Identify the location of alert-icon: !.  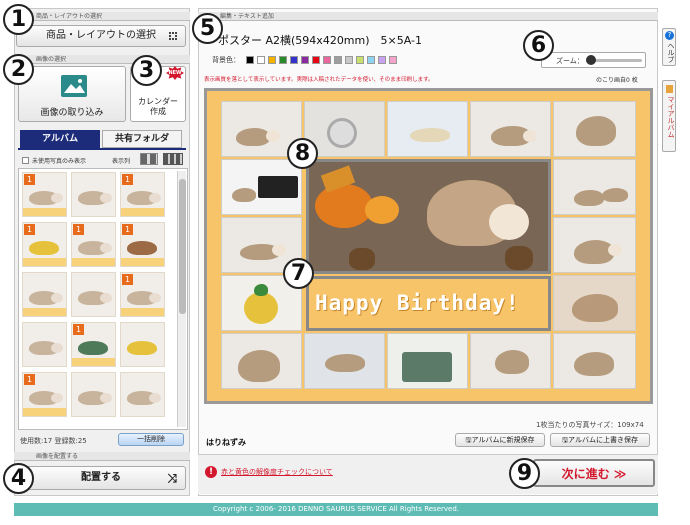
(211, 472).